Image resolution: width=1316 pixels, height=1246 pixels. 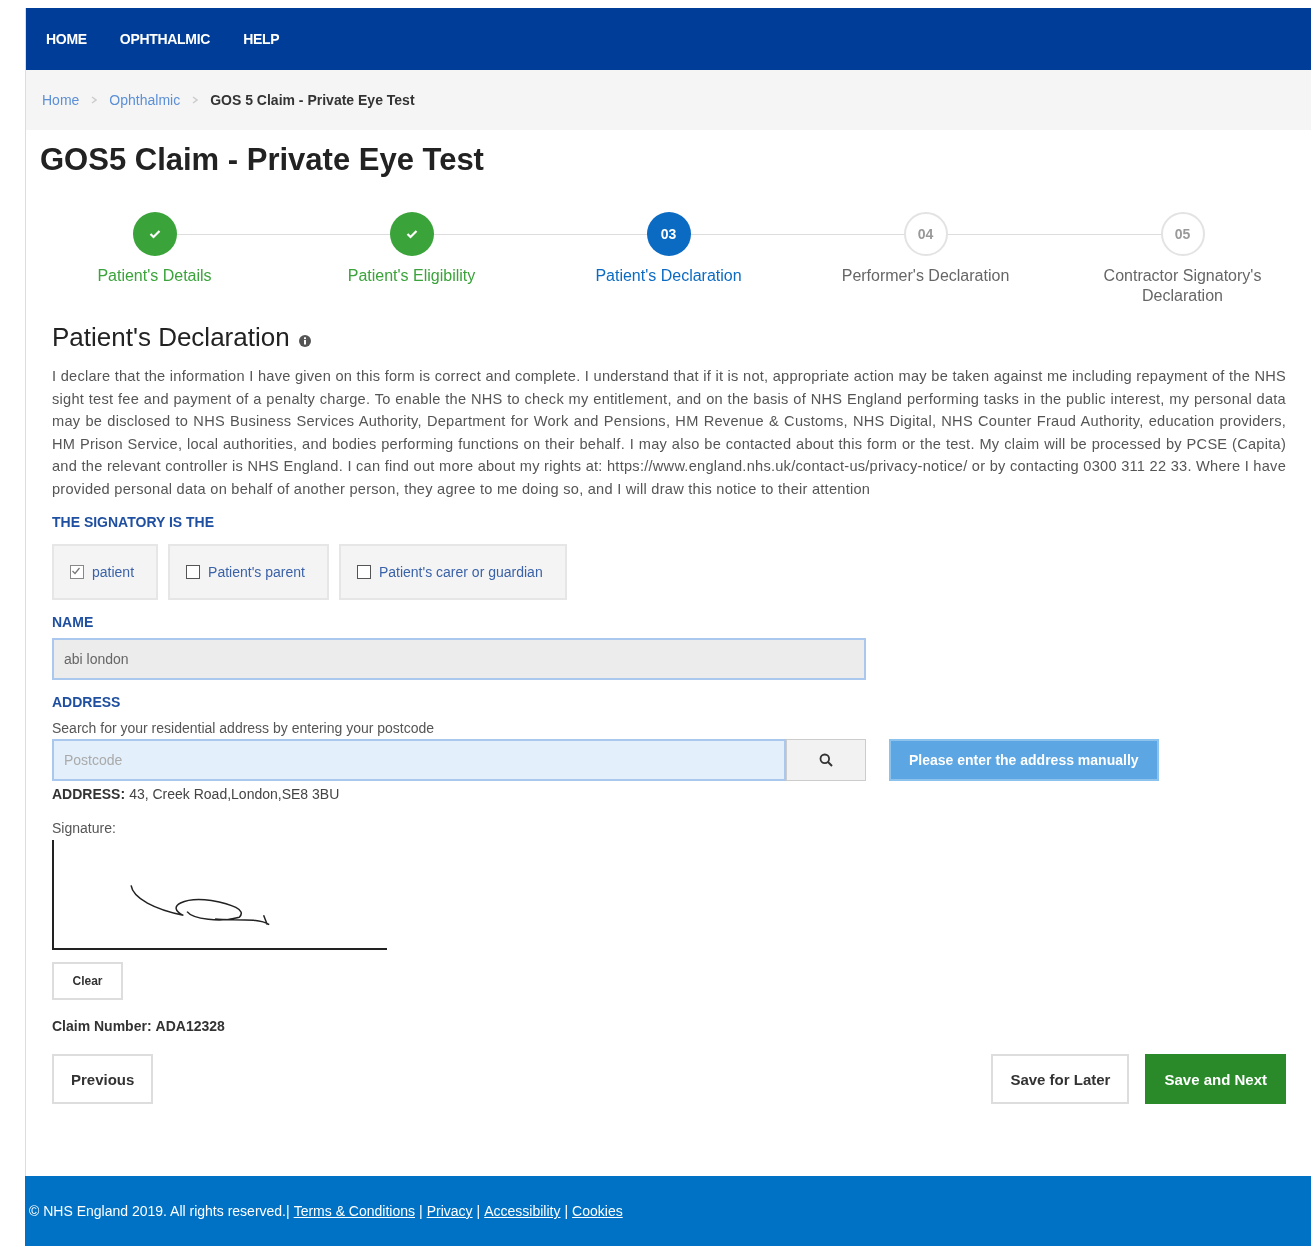 What do you see at coordinates (61, 100) in the screenshot?
I see `breadcrumb-link: Home` at bounding box center [61, 100].